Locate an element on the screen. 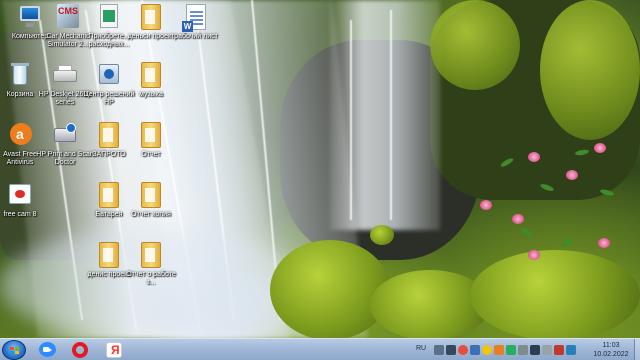 The image size is (640, 360). chat-icon is located at coordinates (487, 350).